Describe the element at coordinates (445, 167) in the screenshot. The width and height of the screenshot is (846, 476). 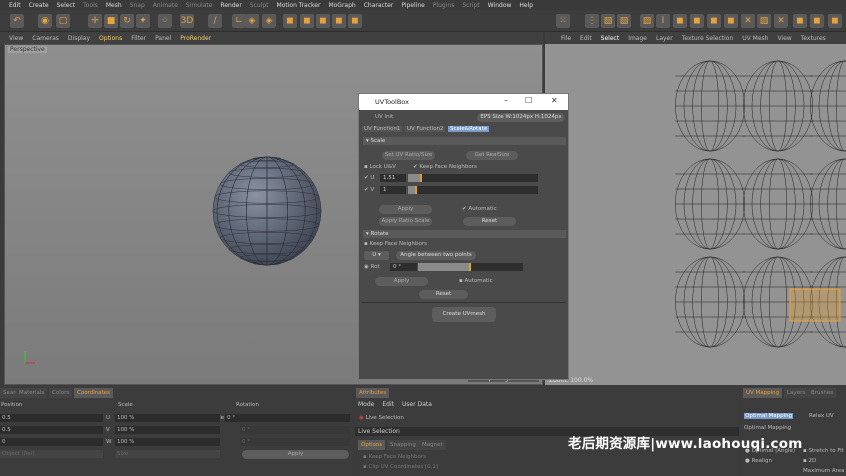
I see `keep-face-neighbors-checkbox: ✔ Keep Face Neighbors` at that location.